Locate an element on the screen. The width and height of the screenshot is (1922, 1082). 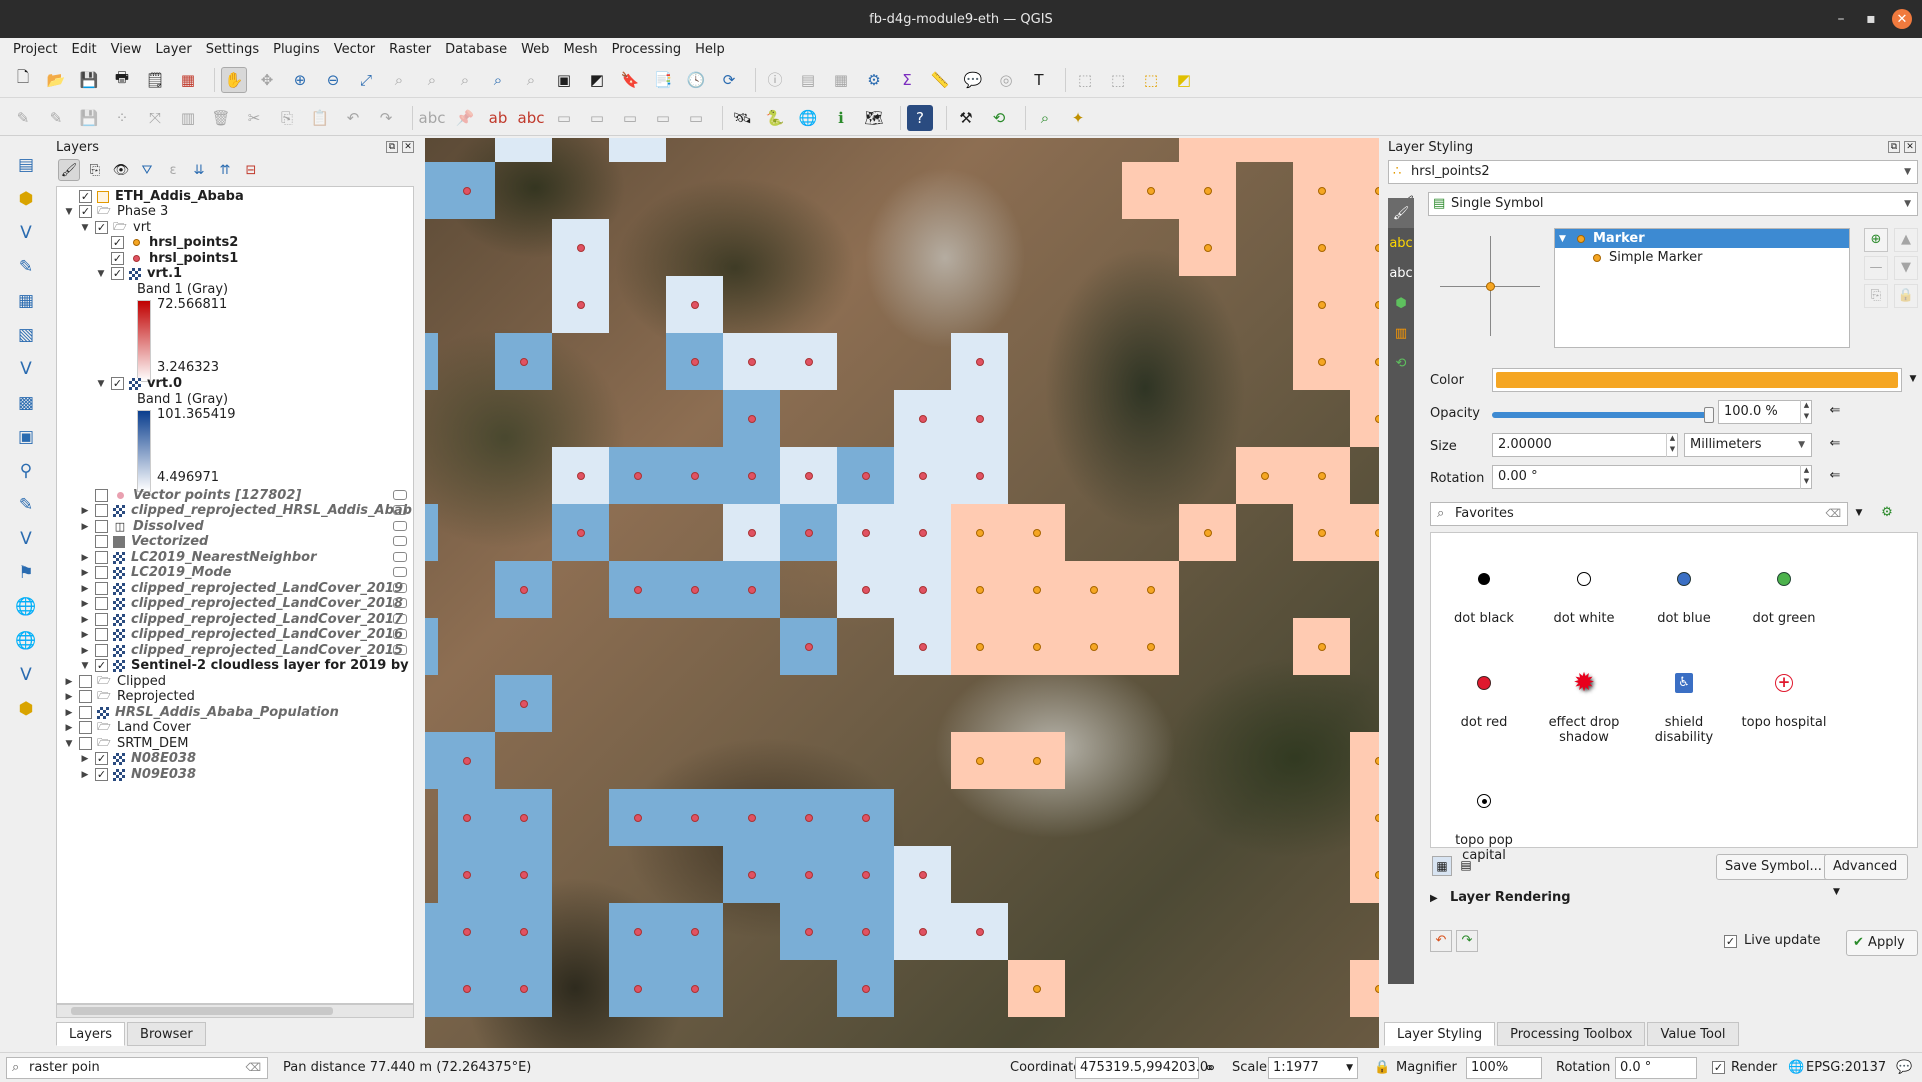
layer-rendering-section: Layer Rendering is located at coordinates (1510, 897).